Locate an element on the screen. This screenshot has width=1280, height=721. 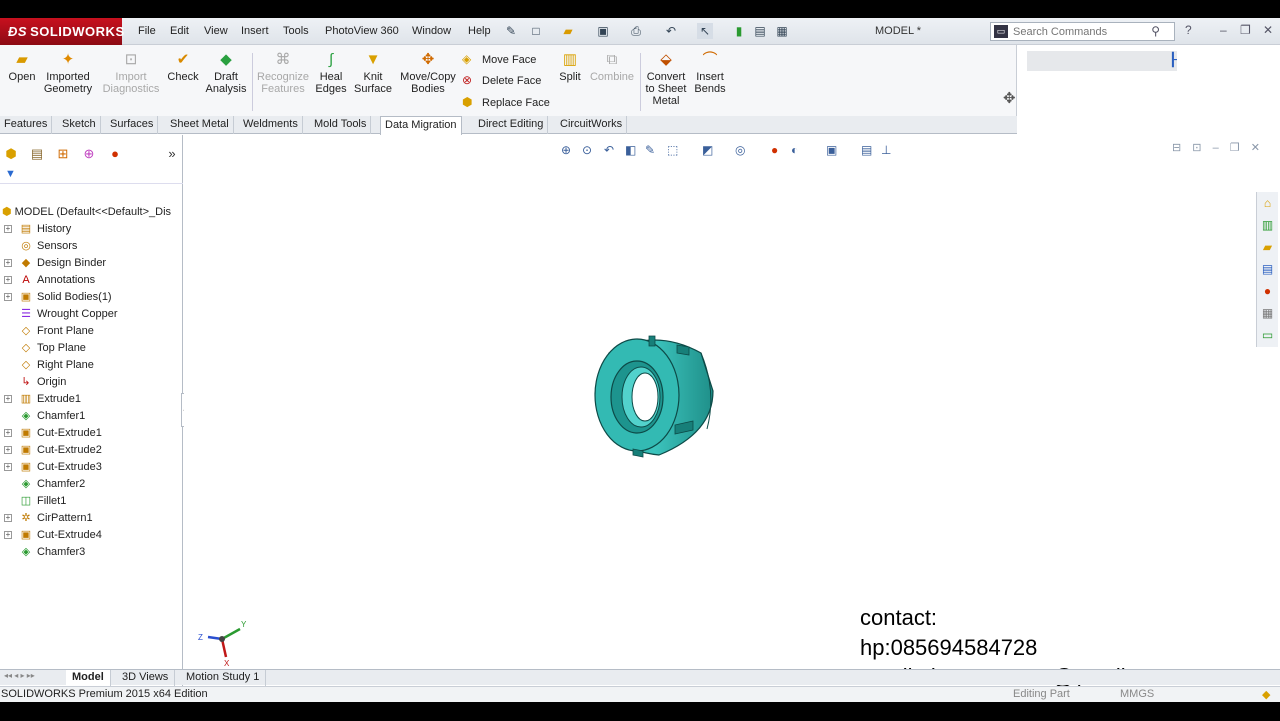
viewport-restore-icon: ❐ is located at coordinates (1235, 148).